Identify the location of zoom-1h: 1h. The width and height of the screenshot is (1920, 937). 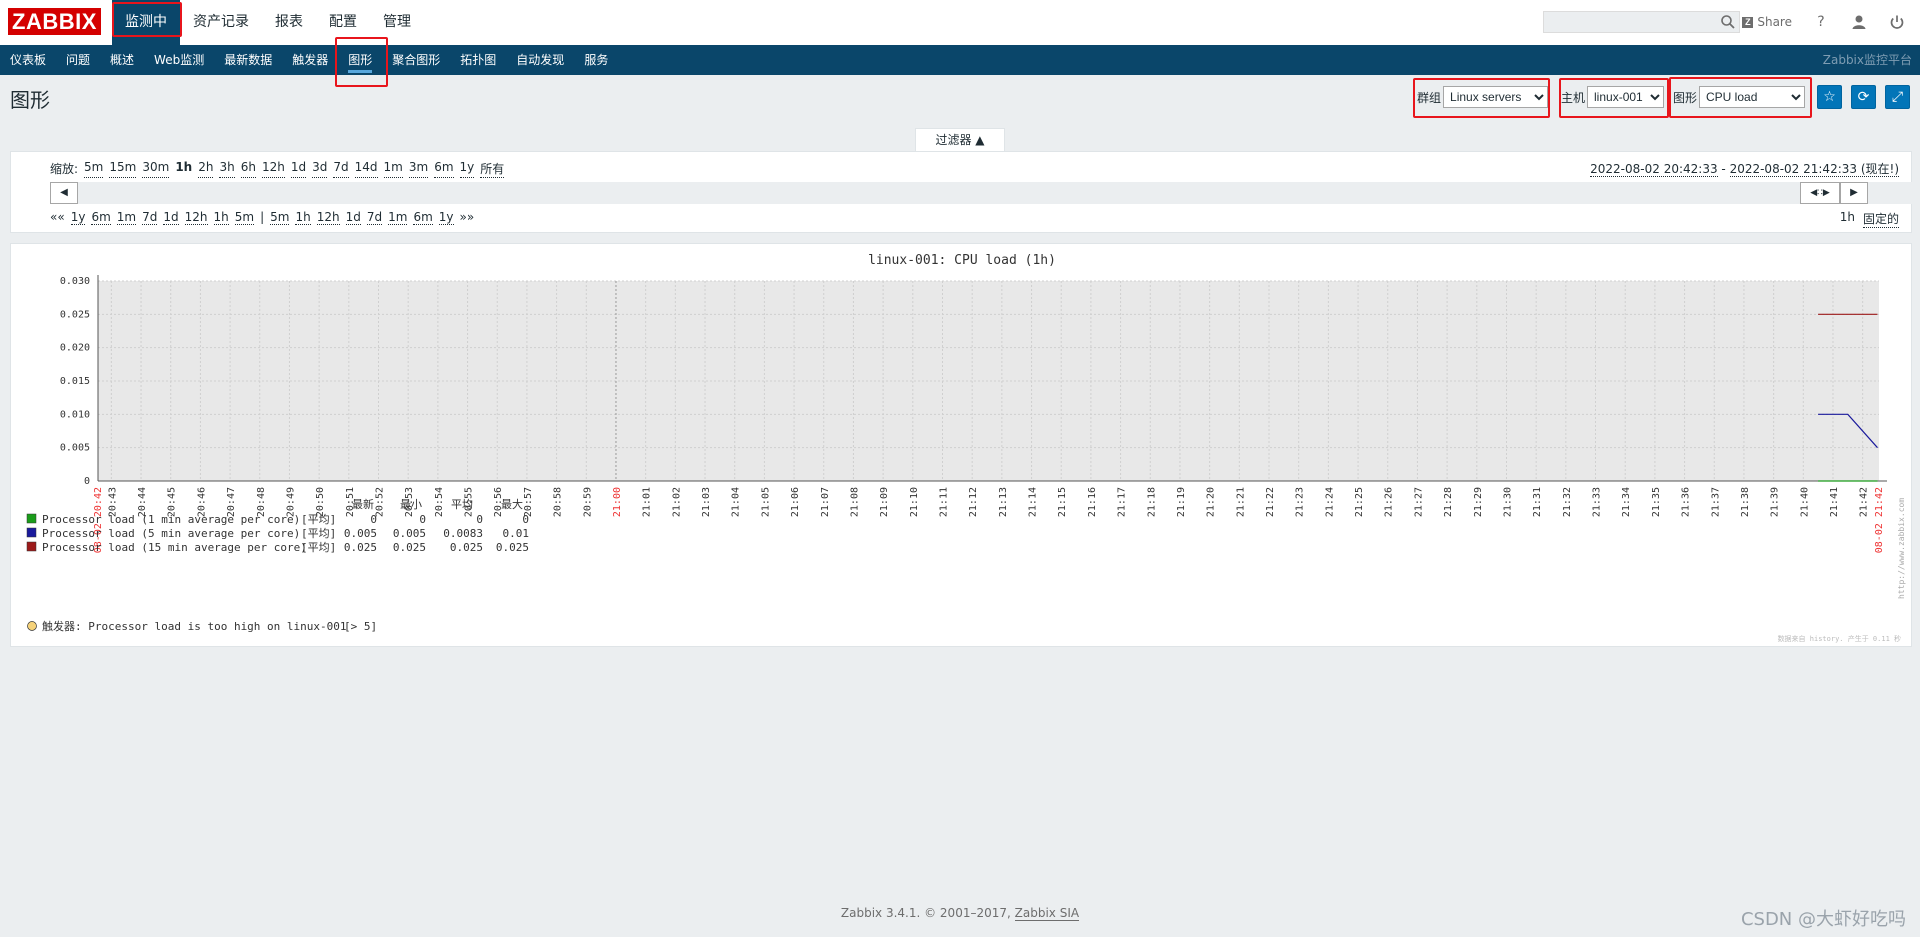
(183, 169).